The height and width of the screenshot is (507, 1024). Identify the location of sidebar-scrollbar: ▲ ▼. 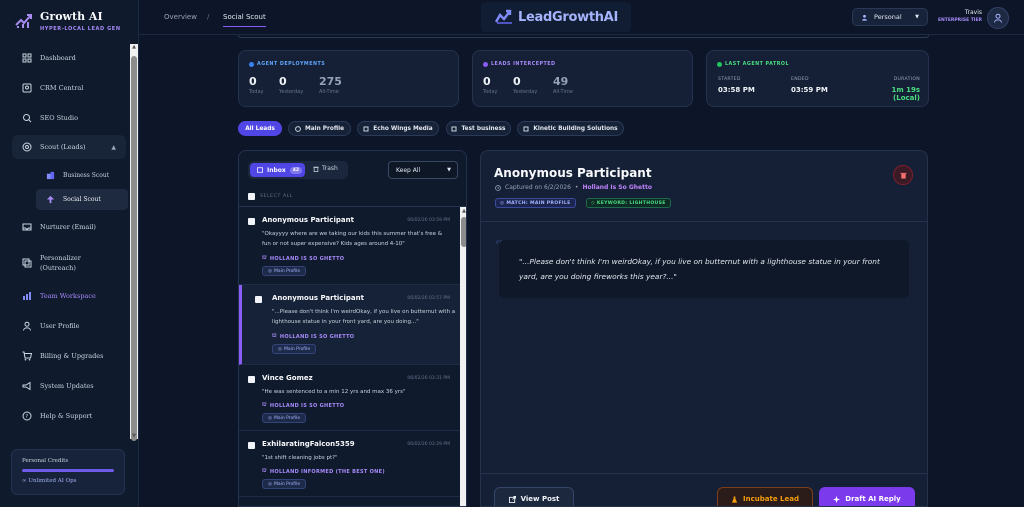
(134, 242).